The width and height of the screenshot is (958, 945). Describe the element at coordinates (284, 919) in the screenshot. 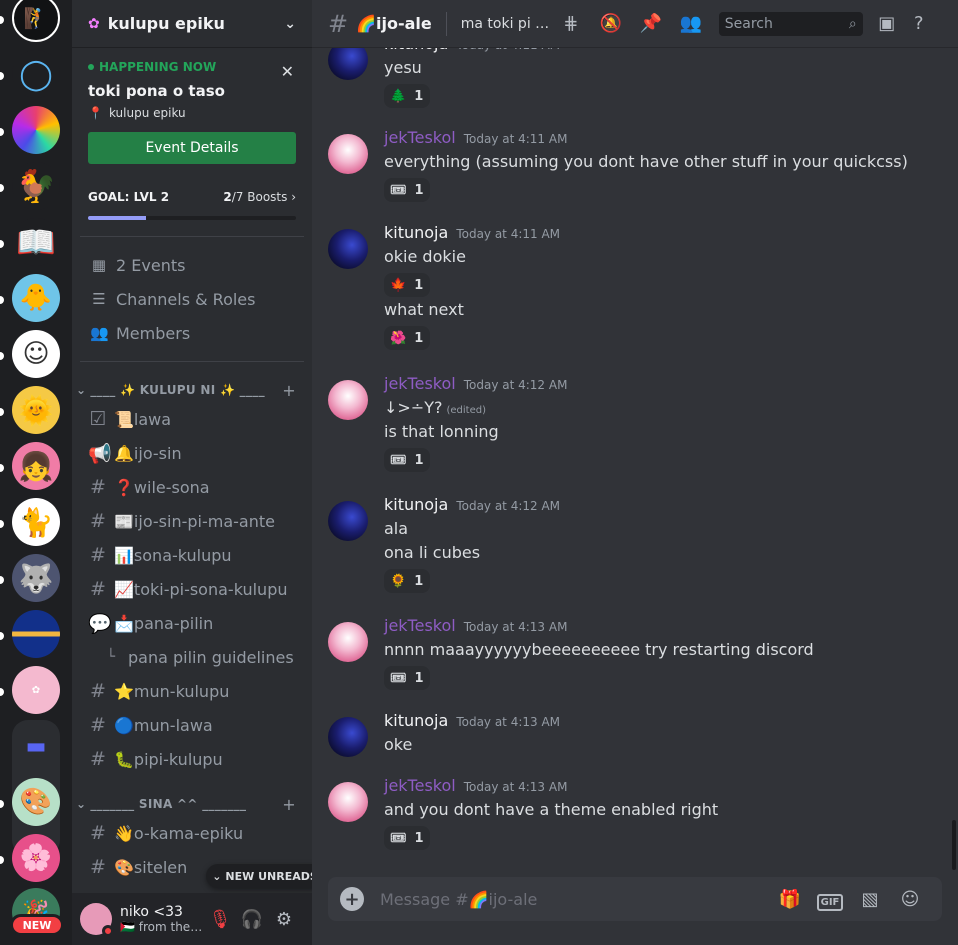

I see `gear-icon: ⚙` at that location.